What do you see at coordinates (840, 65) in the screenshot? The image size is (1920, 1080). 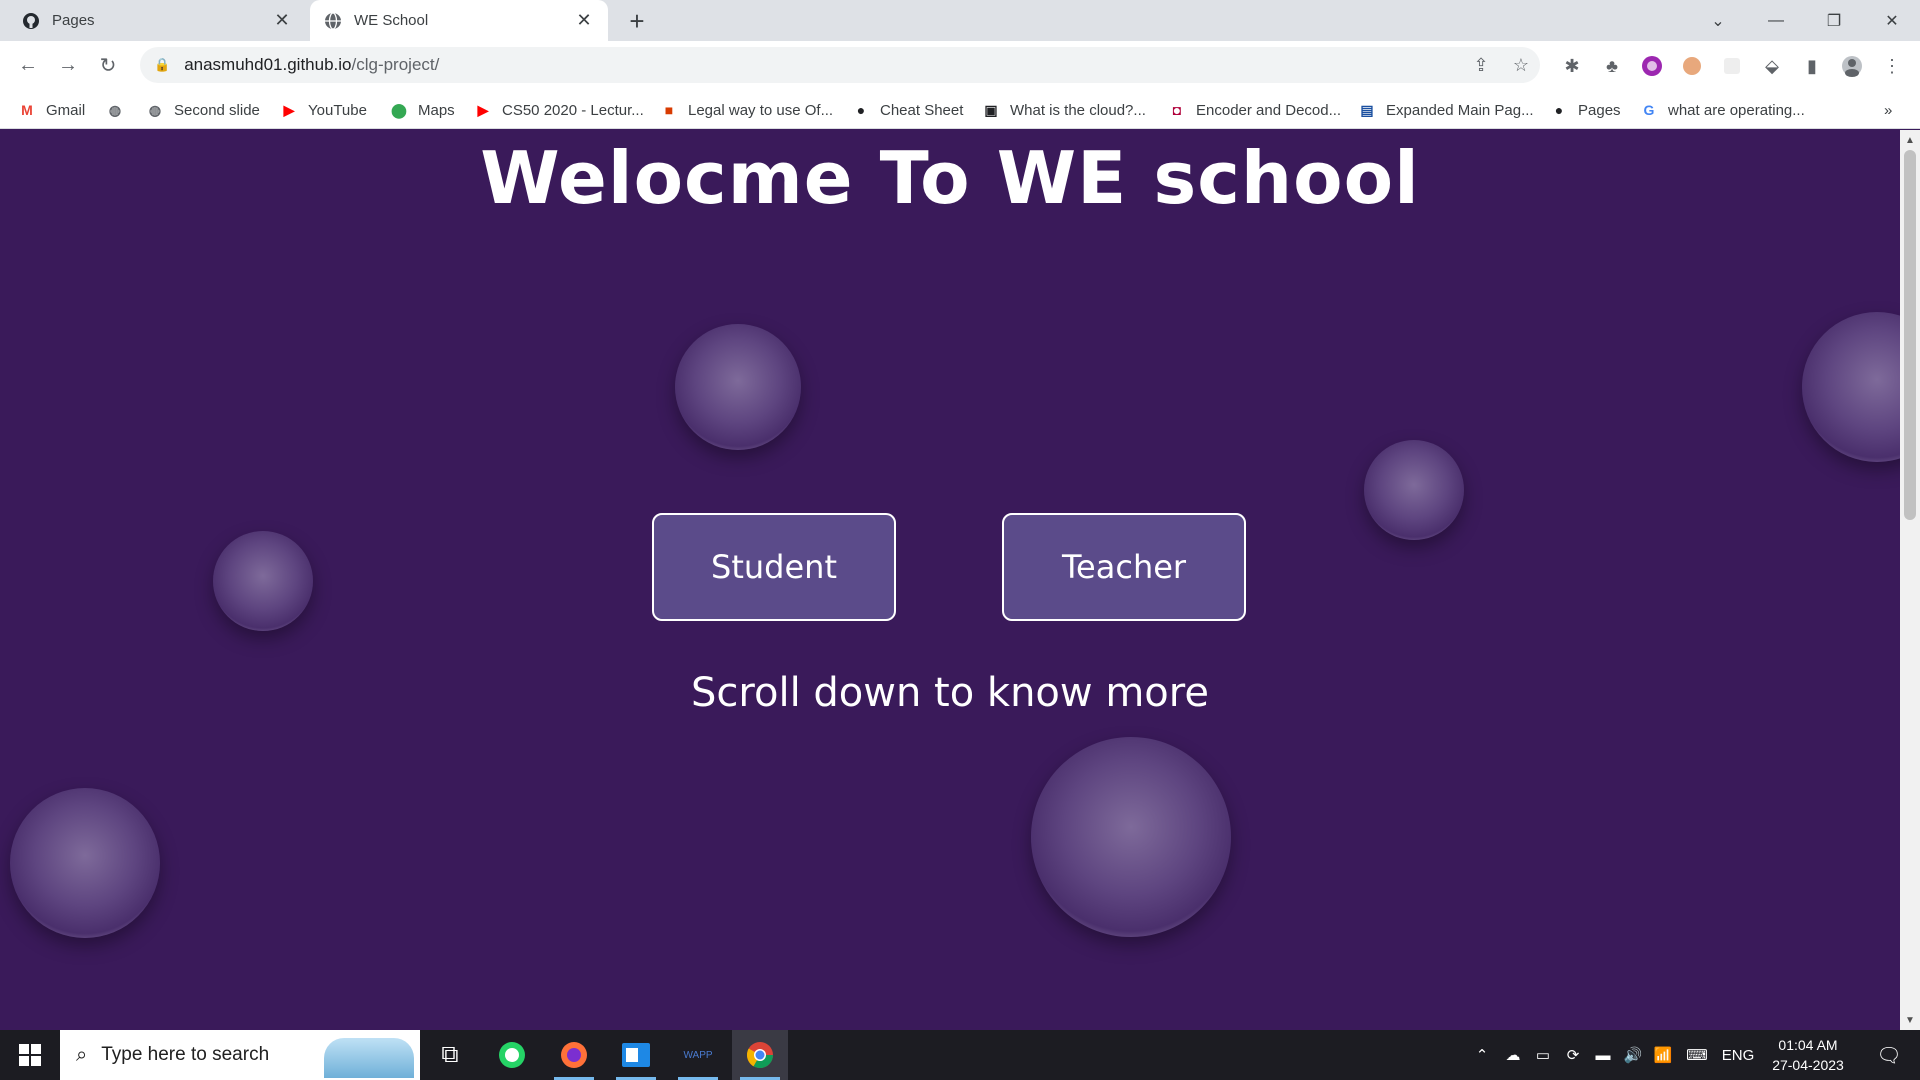 I see `address-bar: 🔒 anasmuhd01.github.io/clg-project/ ⇪ ☆` at bounding box center [840, 65].